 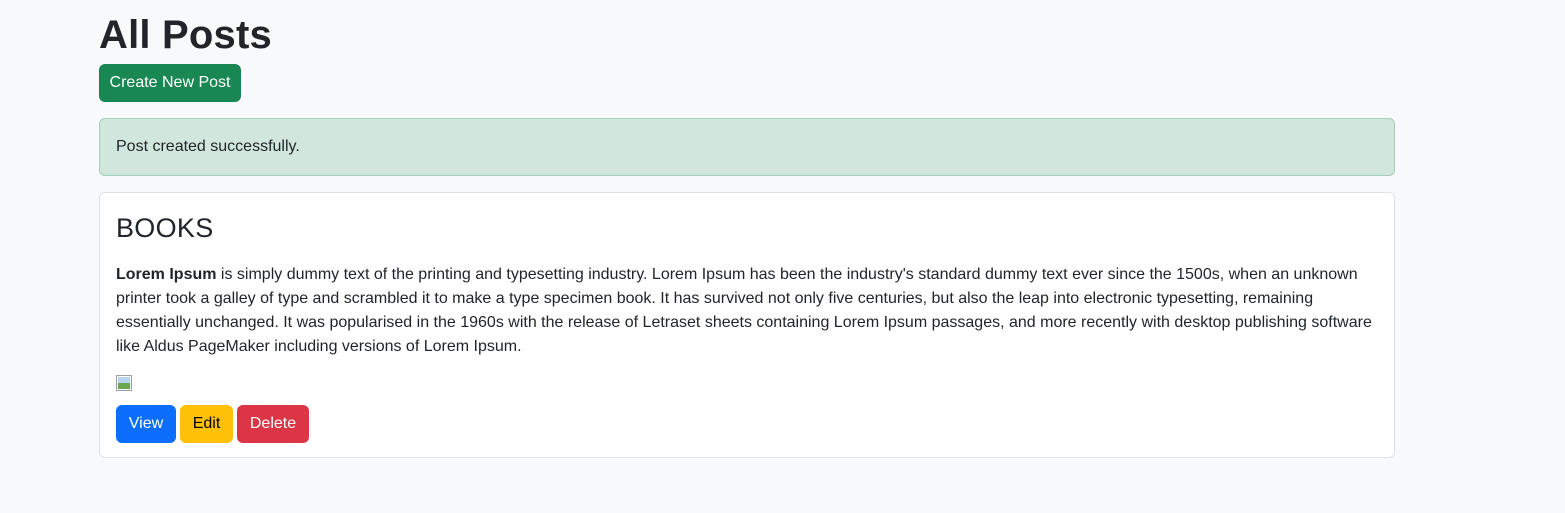 What do you see at coordinates (146, 424) in the screenshot?
I see `view-button: View` at bounding box center [146, 424].